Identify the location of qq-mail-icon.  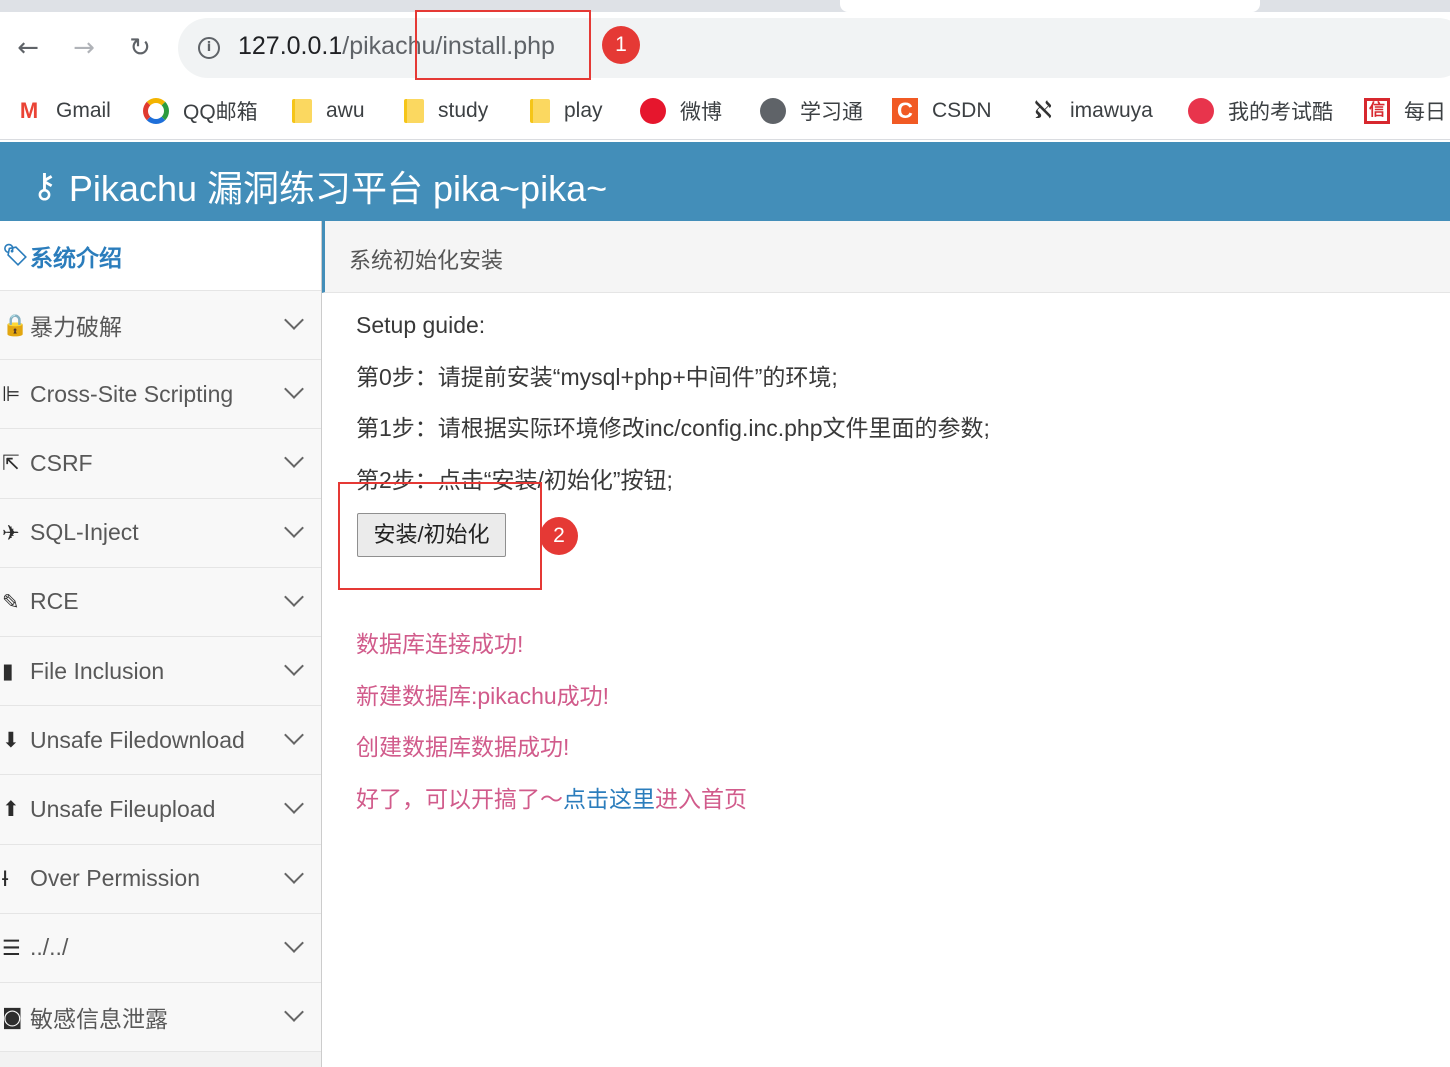
(156, 111).